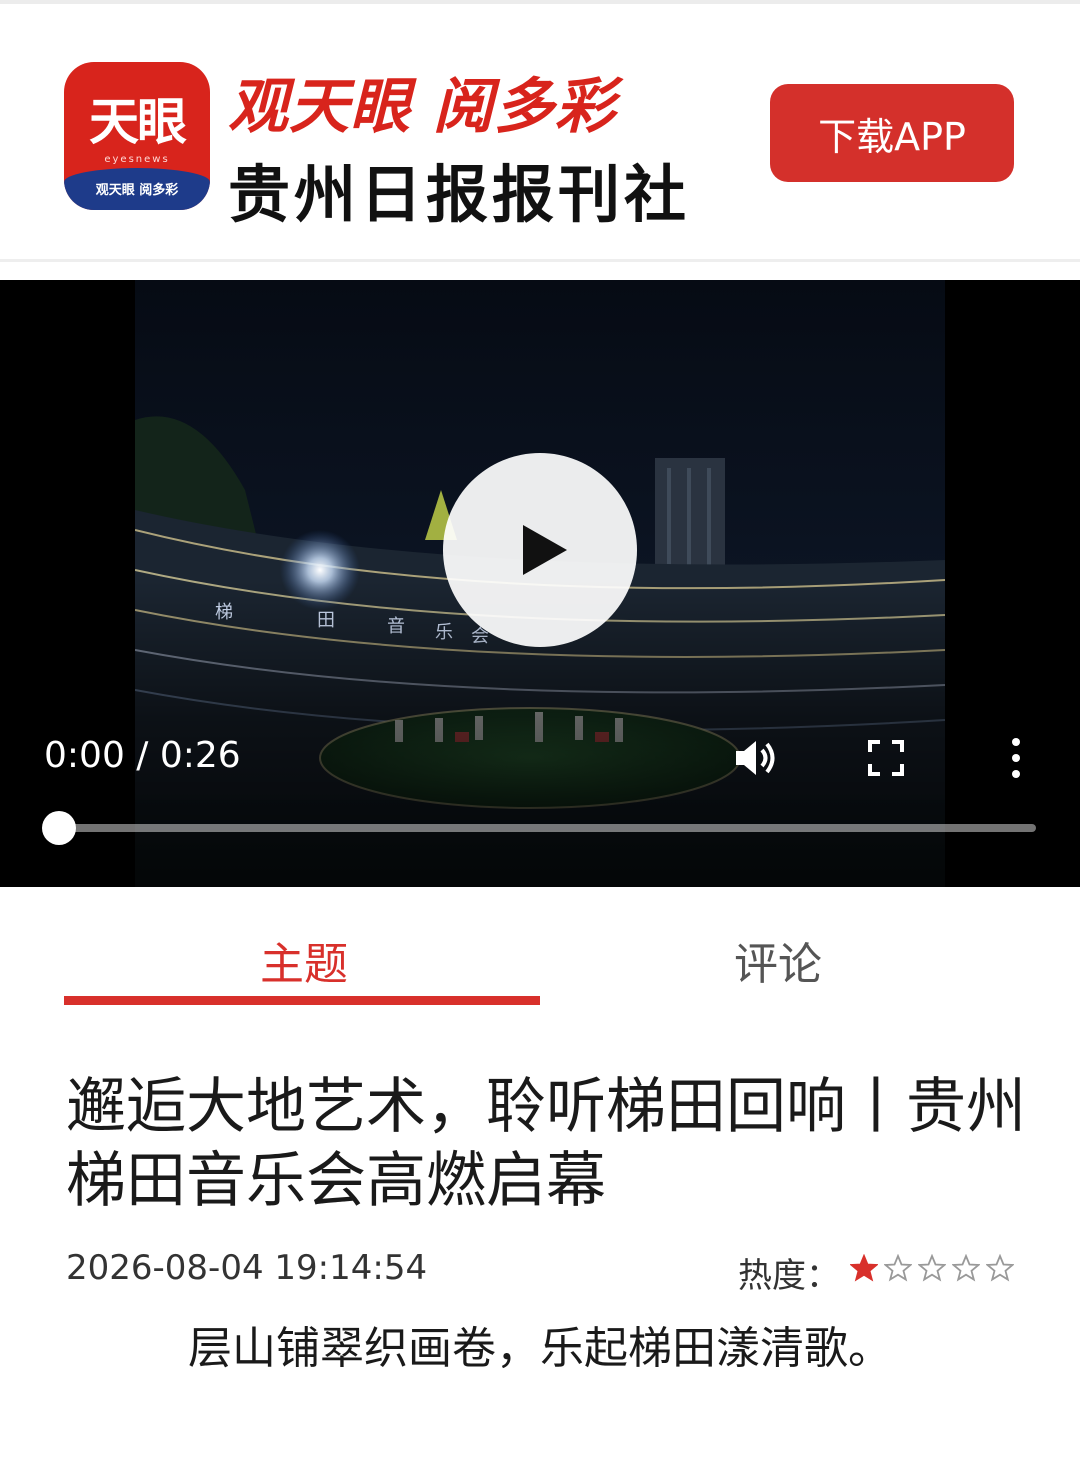  Describe the element at coordinates (137, 190) in the screenshot. I see `logo-band-text: 观天眼 阅多彩` at that location.